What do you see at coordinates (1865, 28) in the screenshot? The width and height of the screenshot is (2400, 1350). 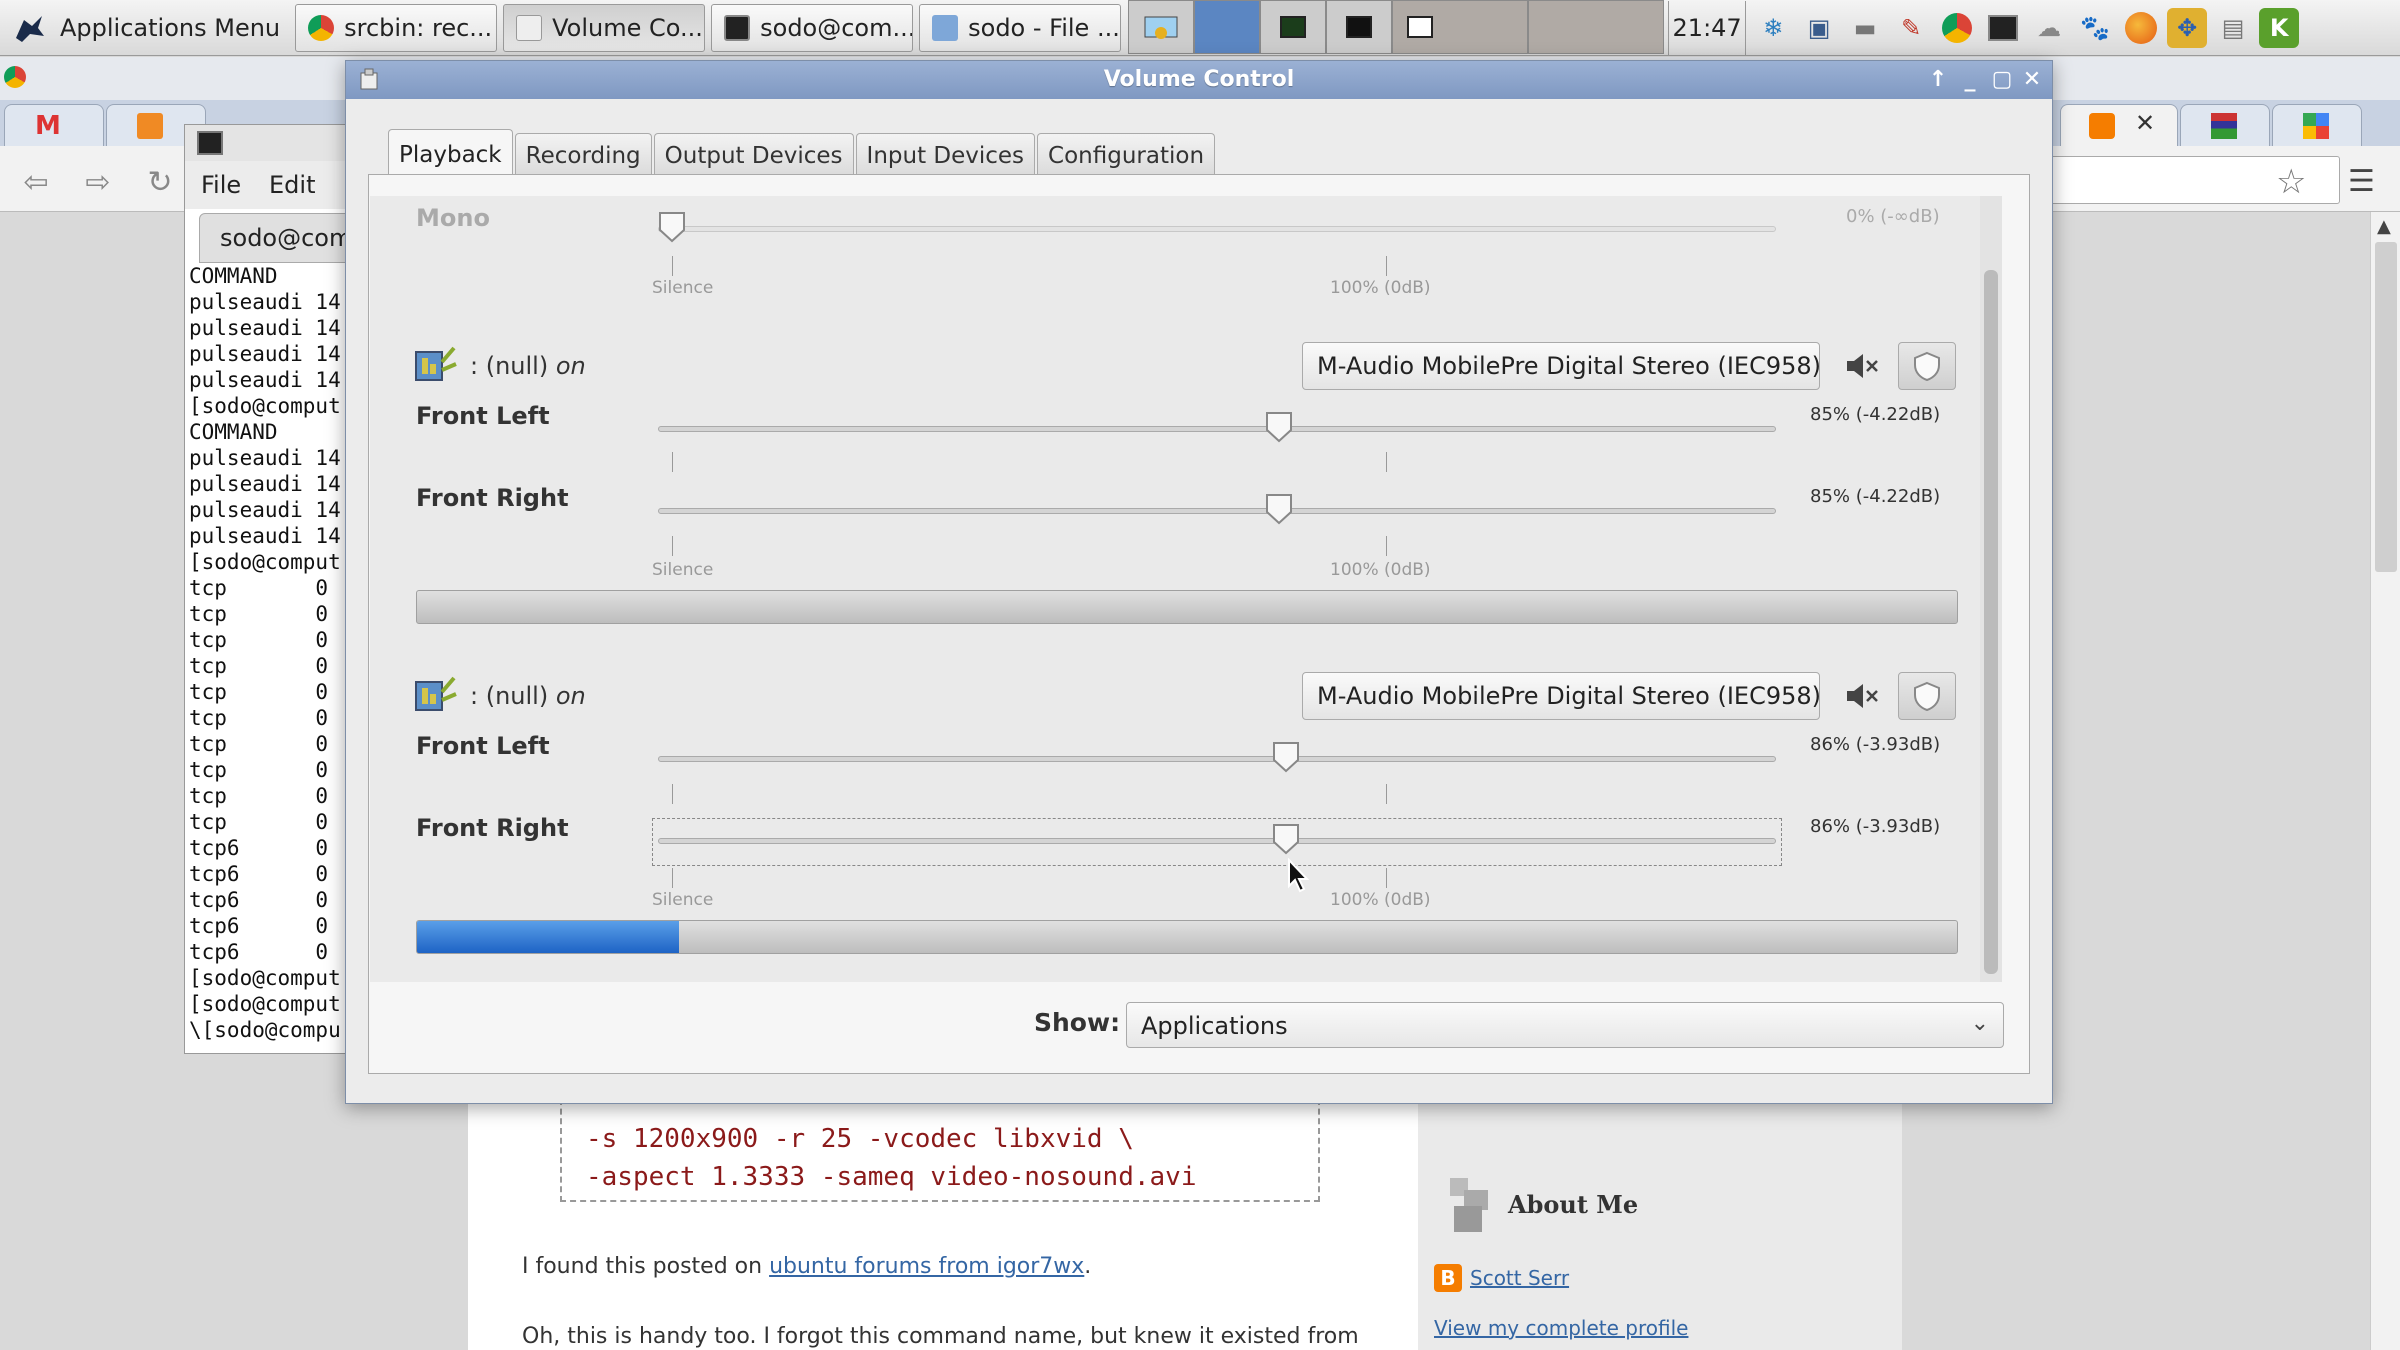 I see `drive-icon: ▬` at bounding box center [1865, 28].